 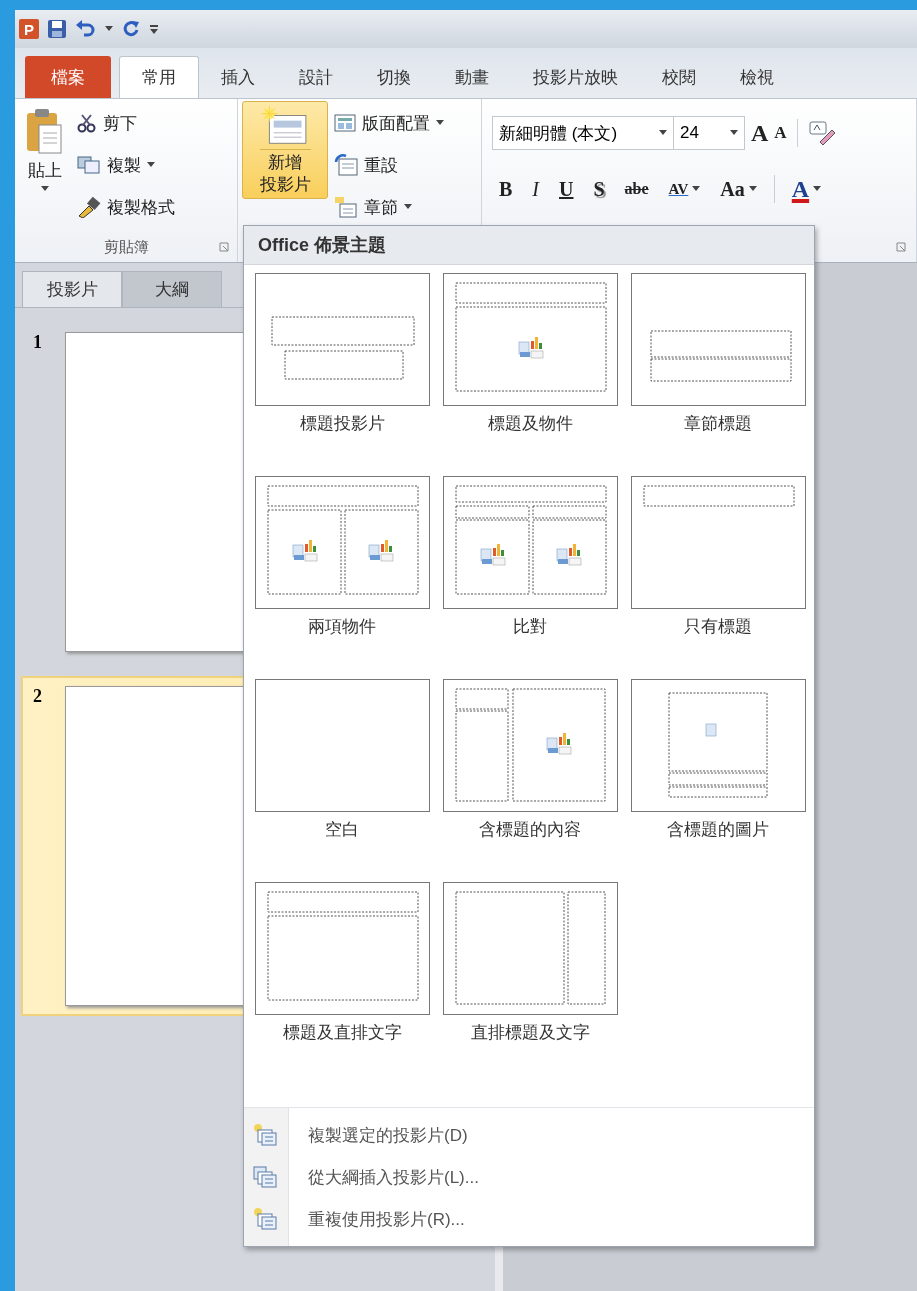 I want to click on format-painter-button: 複製格式, so click(x=126, y=207).